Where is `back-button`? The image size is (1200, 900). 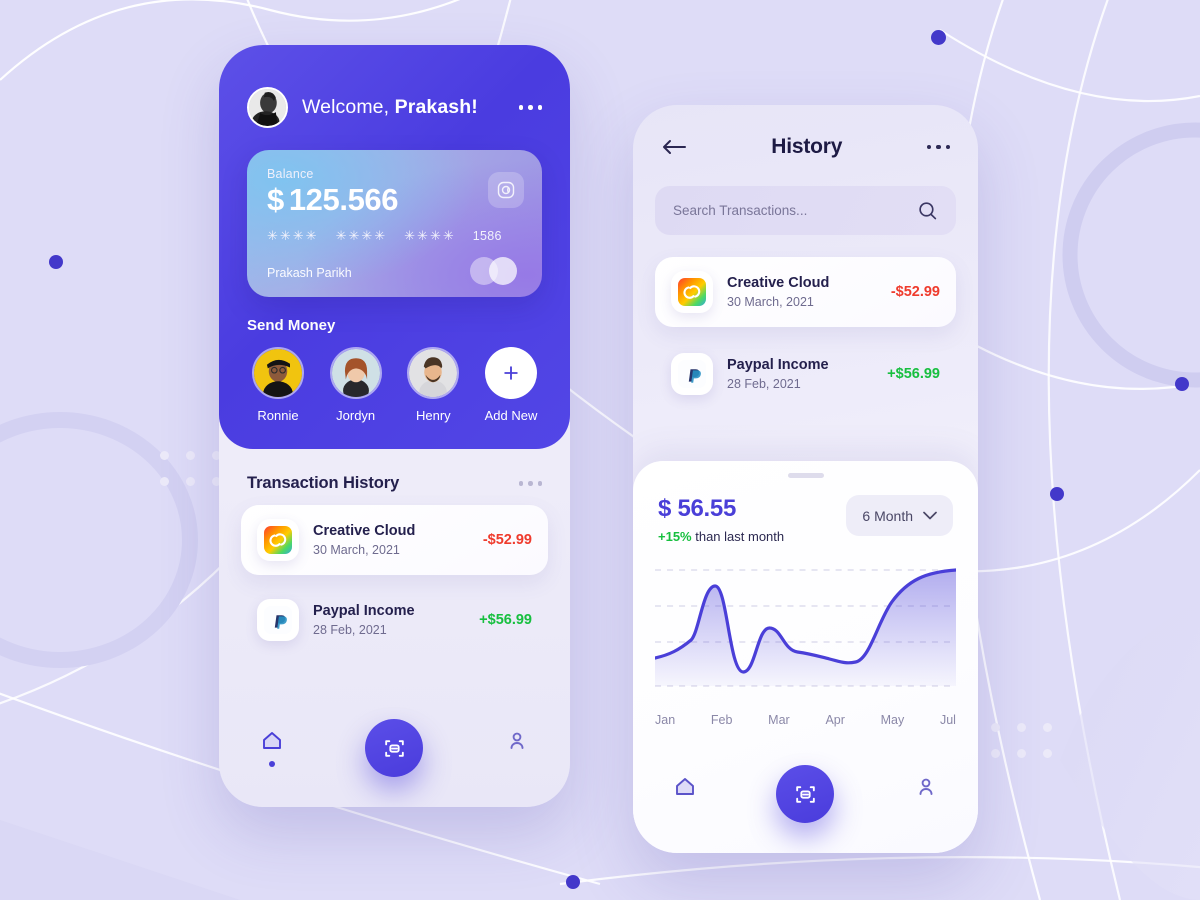
back-button is located at coordinates (674, 147).